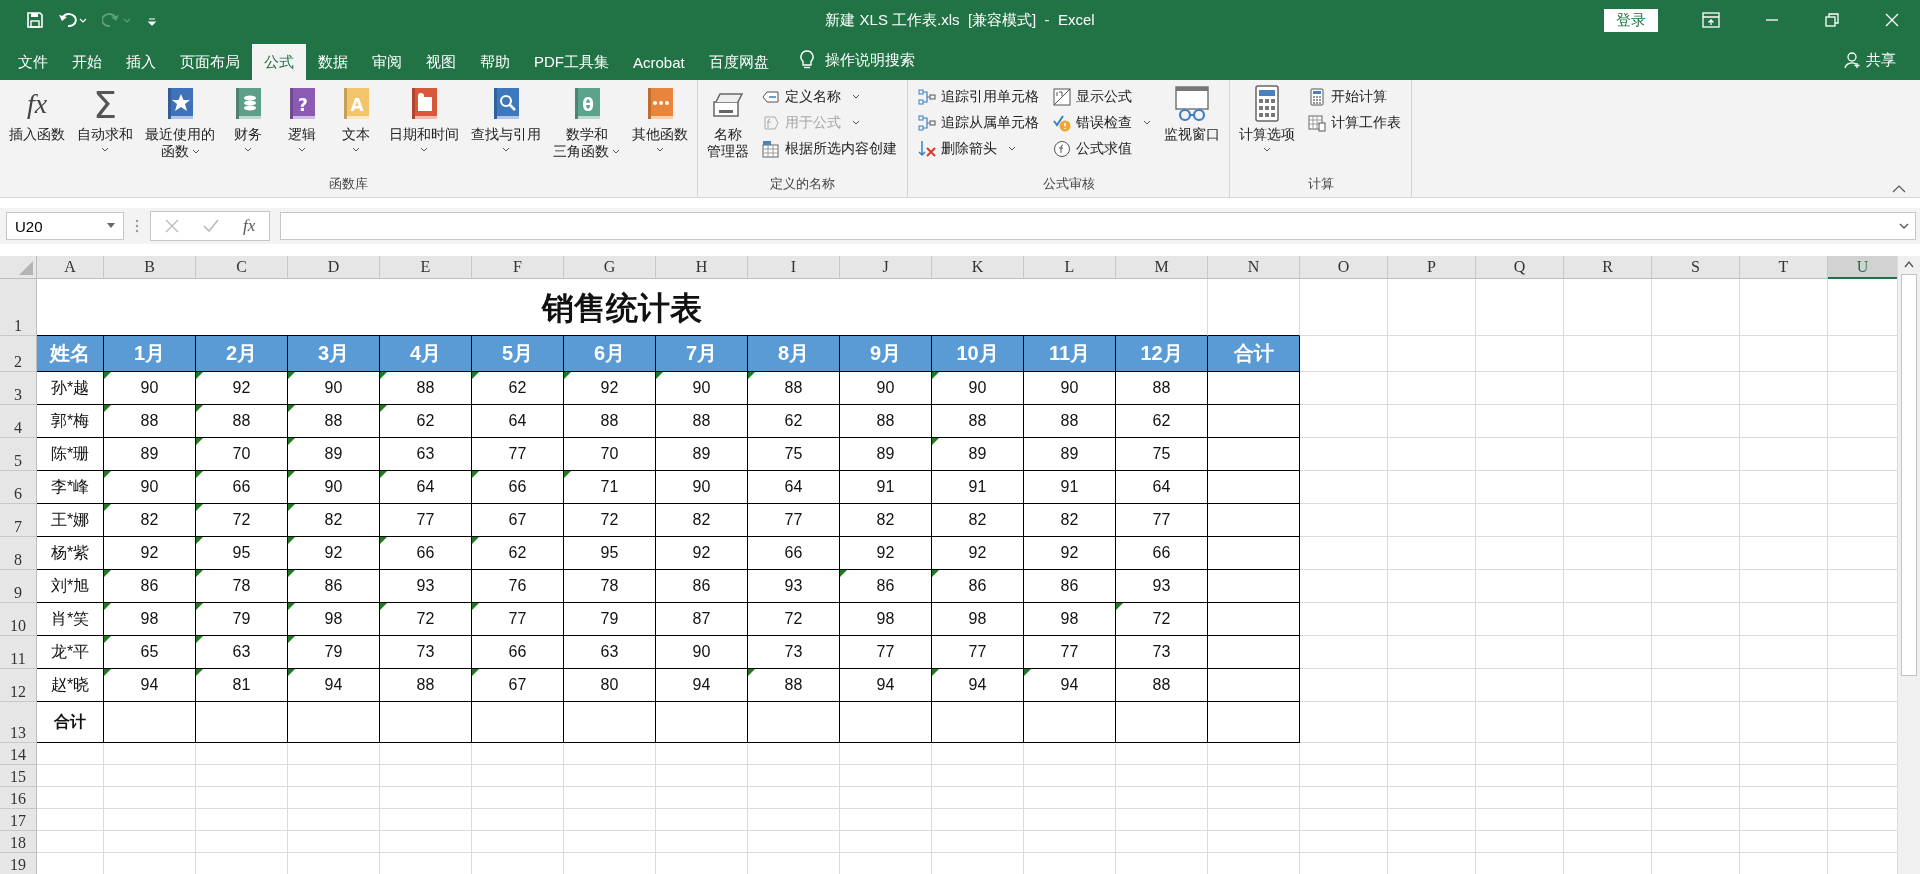  Describe the element at coordinates (794, 267) in the screenshot. I see `column-header: I` at that location.